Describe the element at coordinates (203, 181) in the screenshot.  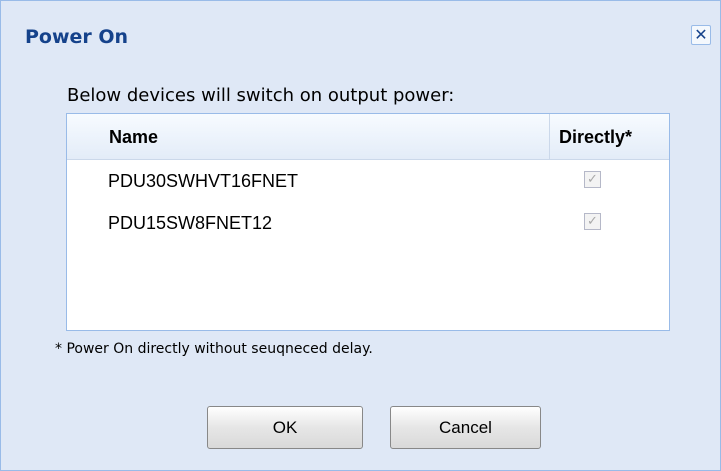
I see `device-name: PDU30SWHVT16FNET` at that location.